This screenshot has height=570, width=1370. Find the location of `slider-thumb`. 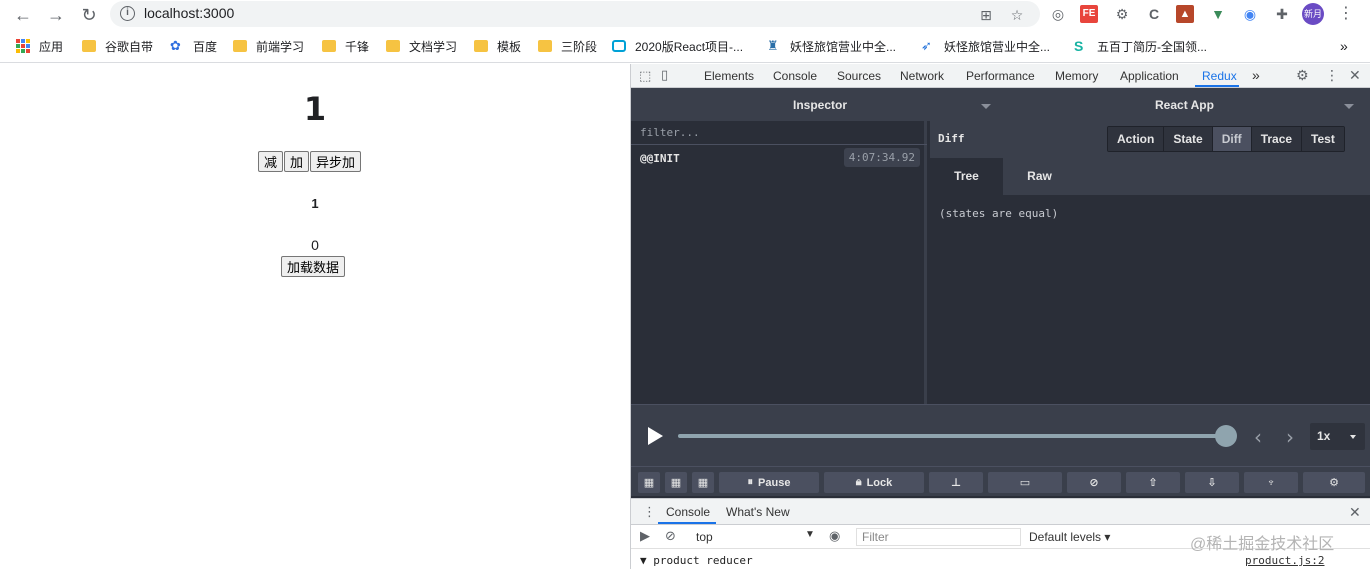

slider-thumb is located at coordinates (1226, 436).